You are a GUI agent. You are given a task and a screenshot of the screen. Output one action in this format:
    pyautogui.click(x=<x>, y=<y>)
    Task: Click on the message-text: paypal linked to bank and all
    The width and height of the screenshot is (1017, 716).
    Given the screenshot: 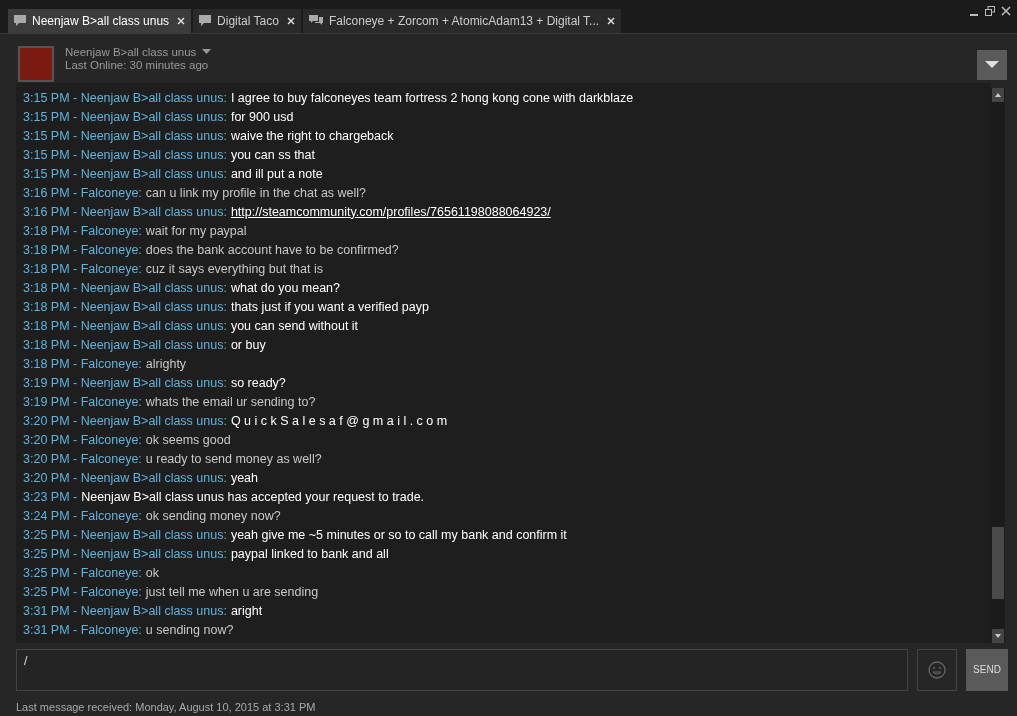 What is the action you would take?
    pyautogui.click(x=309, y=553)
    